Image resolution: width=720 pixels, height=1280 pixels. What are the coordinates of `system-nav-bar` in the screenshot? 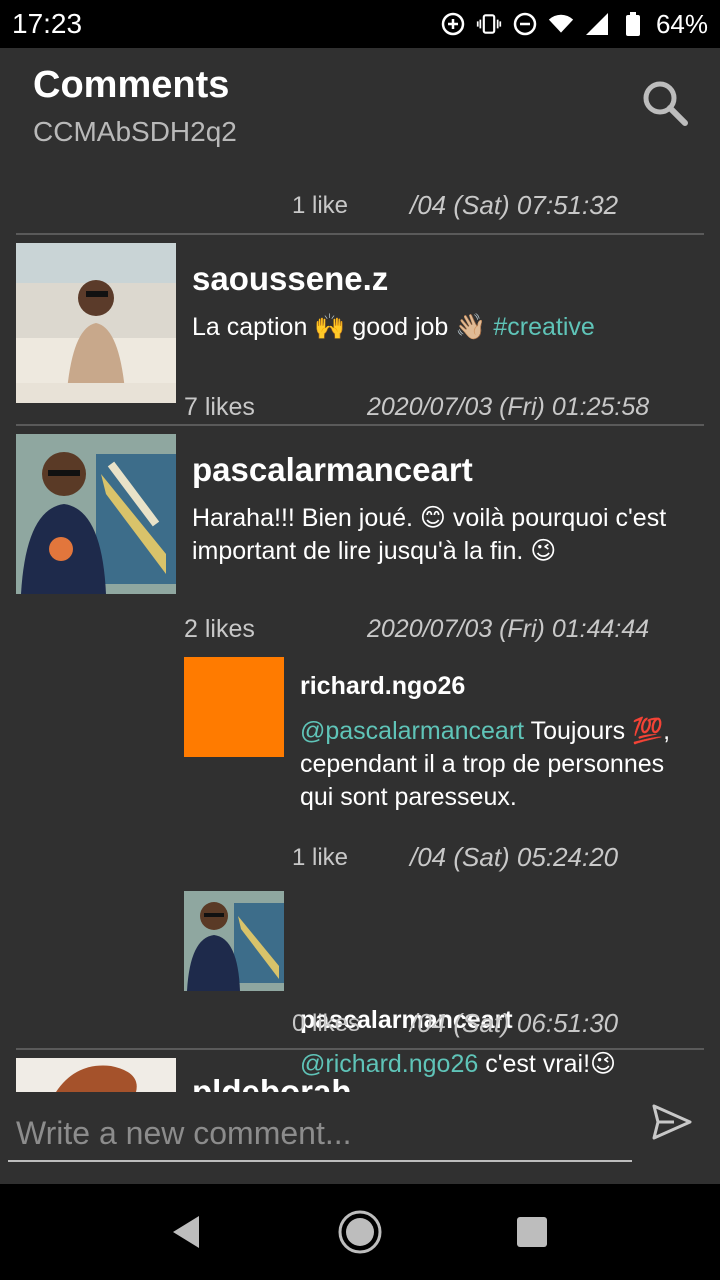 It's located at (360, 1232).